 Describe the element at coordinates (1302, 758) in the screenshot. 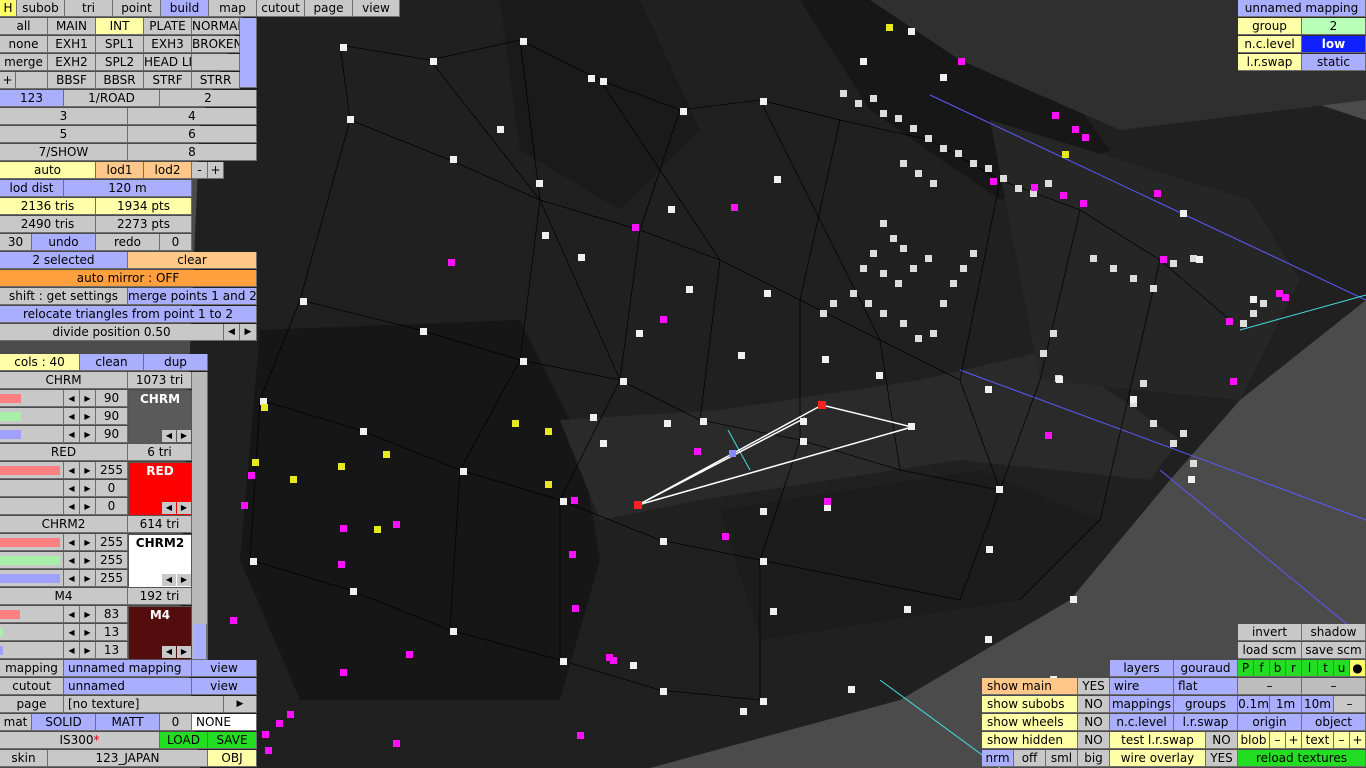

I see `reload-textures-button: reload textures` at that location.